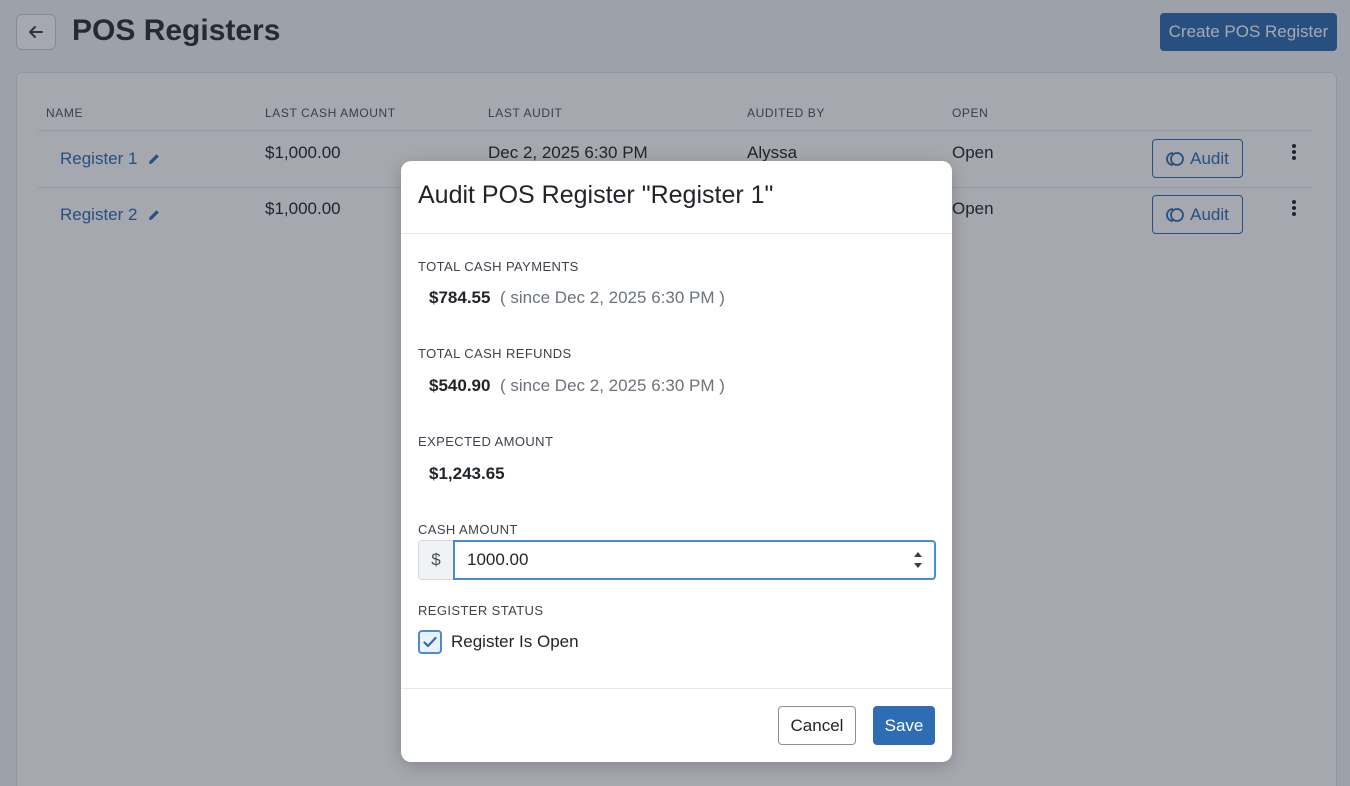  What do you see at coordinates (904, 725) in the screenshot?
I see `save-button: Save` at bounding box center [904, 725].